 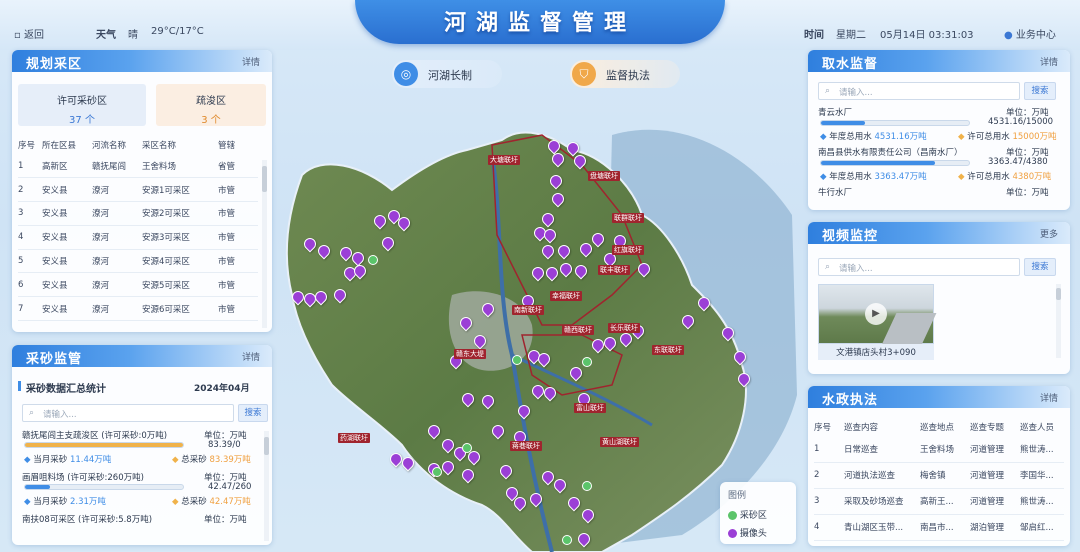 I want to click on water-item-name: 青云水厂, so click(x=835, y=113).